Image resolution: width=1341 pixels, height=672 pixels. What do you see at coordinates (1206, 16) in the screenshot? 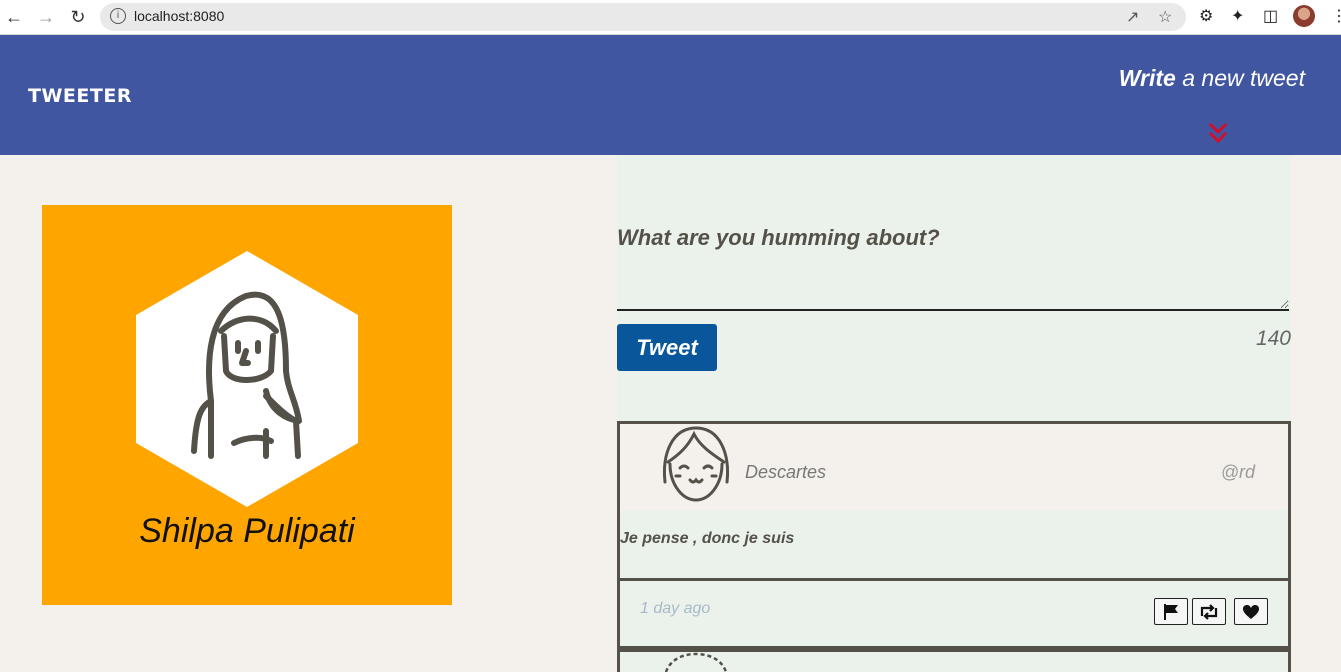
I see `extension-gear-icon: ⚙` at bounding box center [1206, 16].